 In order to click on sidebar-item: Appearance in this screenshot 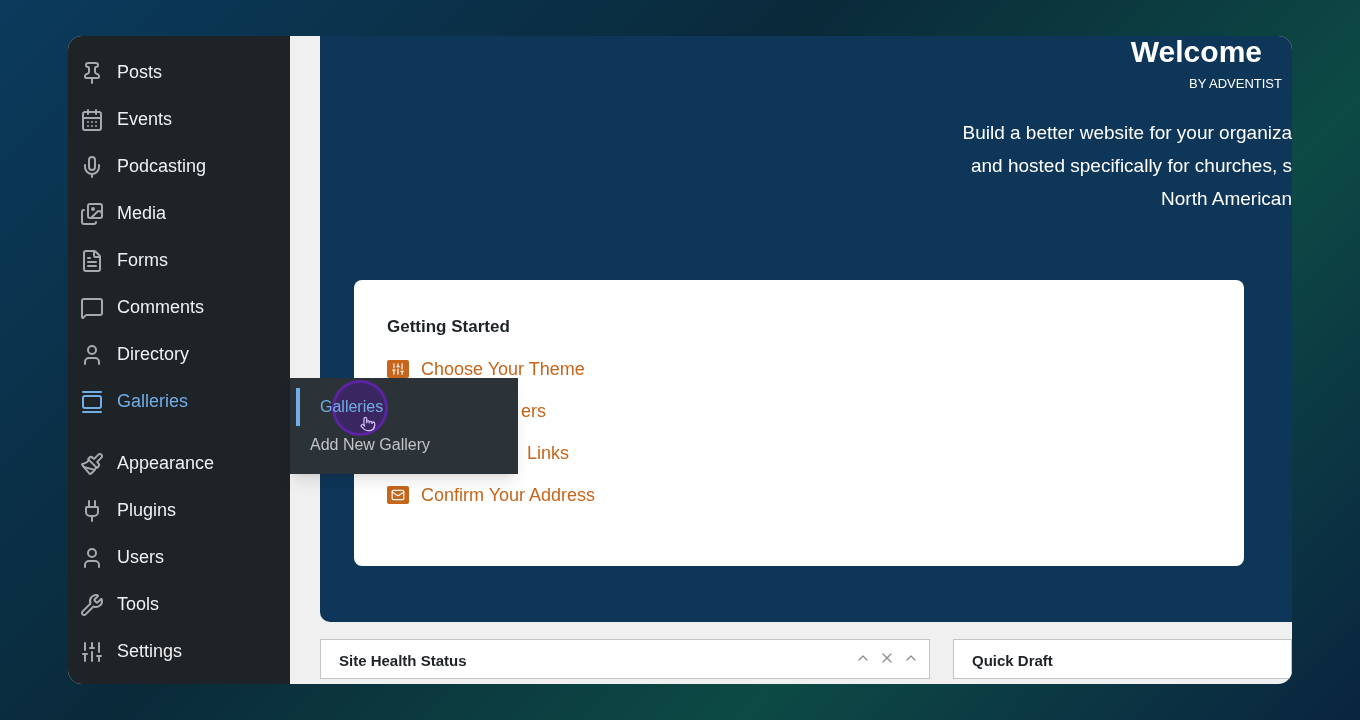, I will do `click(179, 463)`.